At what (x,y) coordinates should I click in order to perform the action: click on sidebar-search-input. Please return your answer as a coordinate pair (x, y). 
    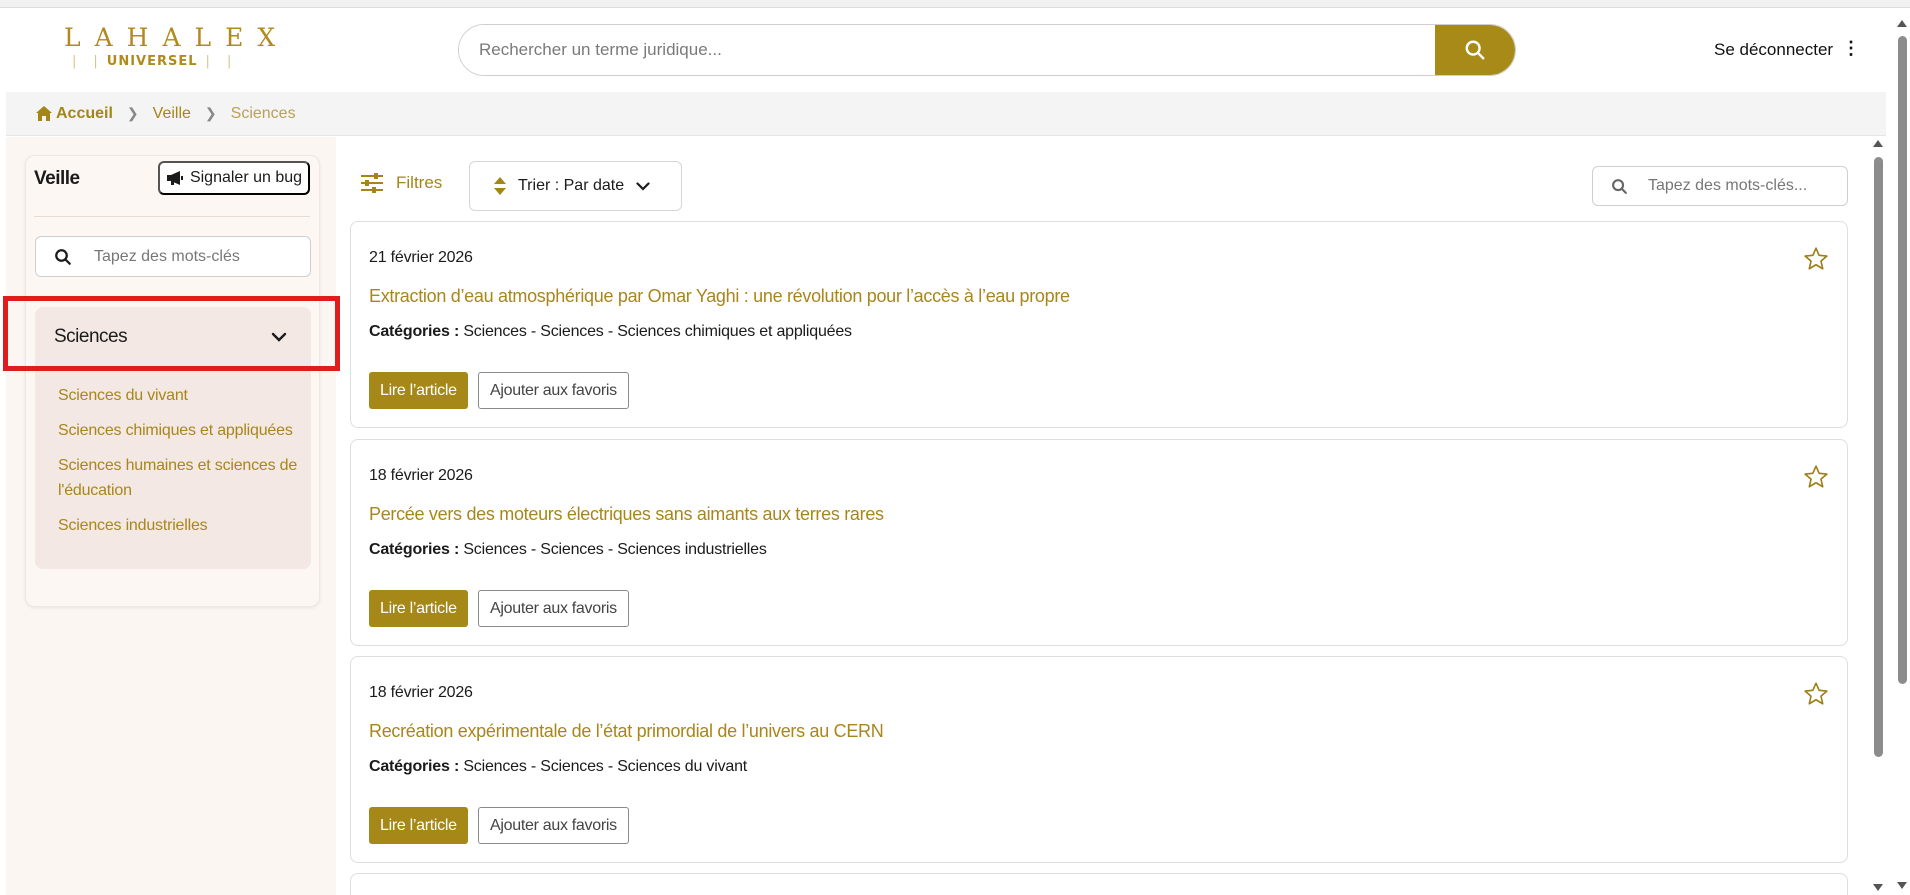
    Looking at the image, I should click on (194, 256).